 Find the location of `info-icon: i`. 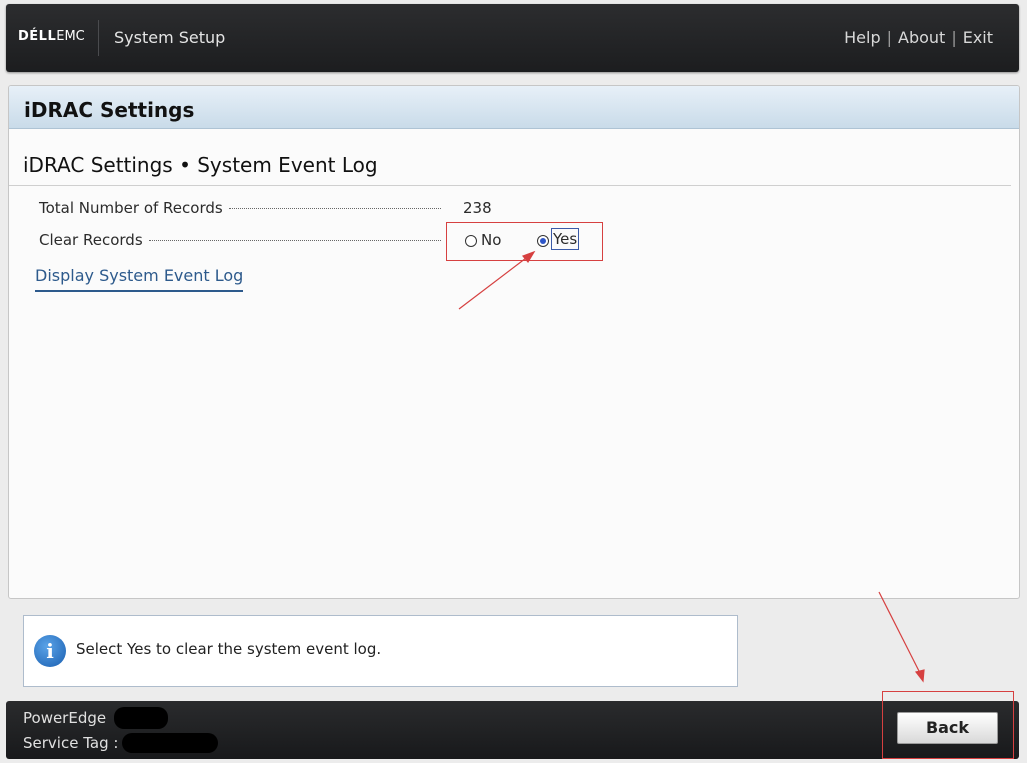

info-icon: i is located at coordinates (50, 651).